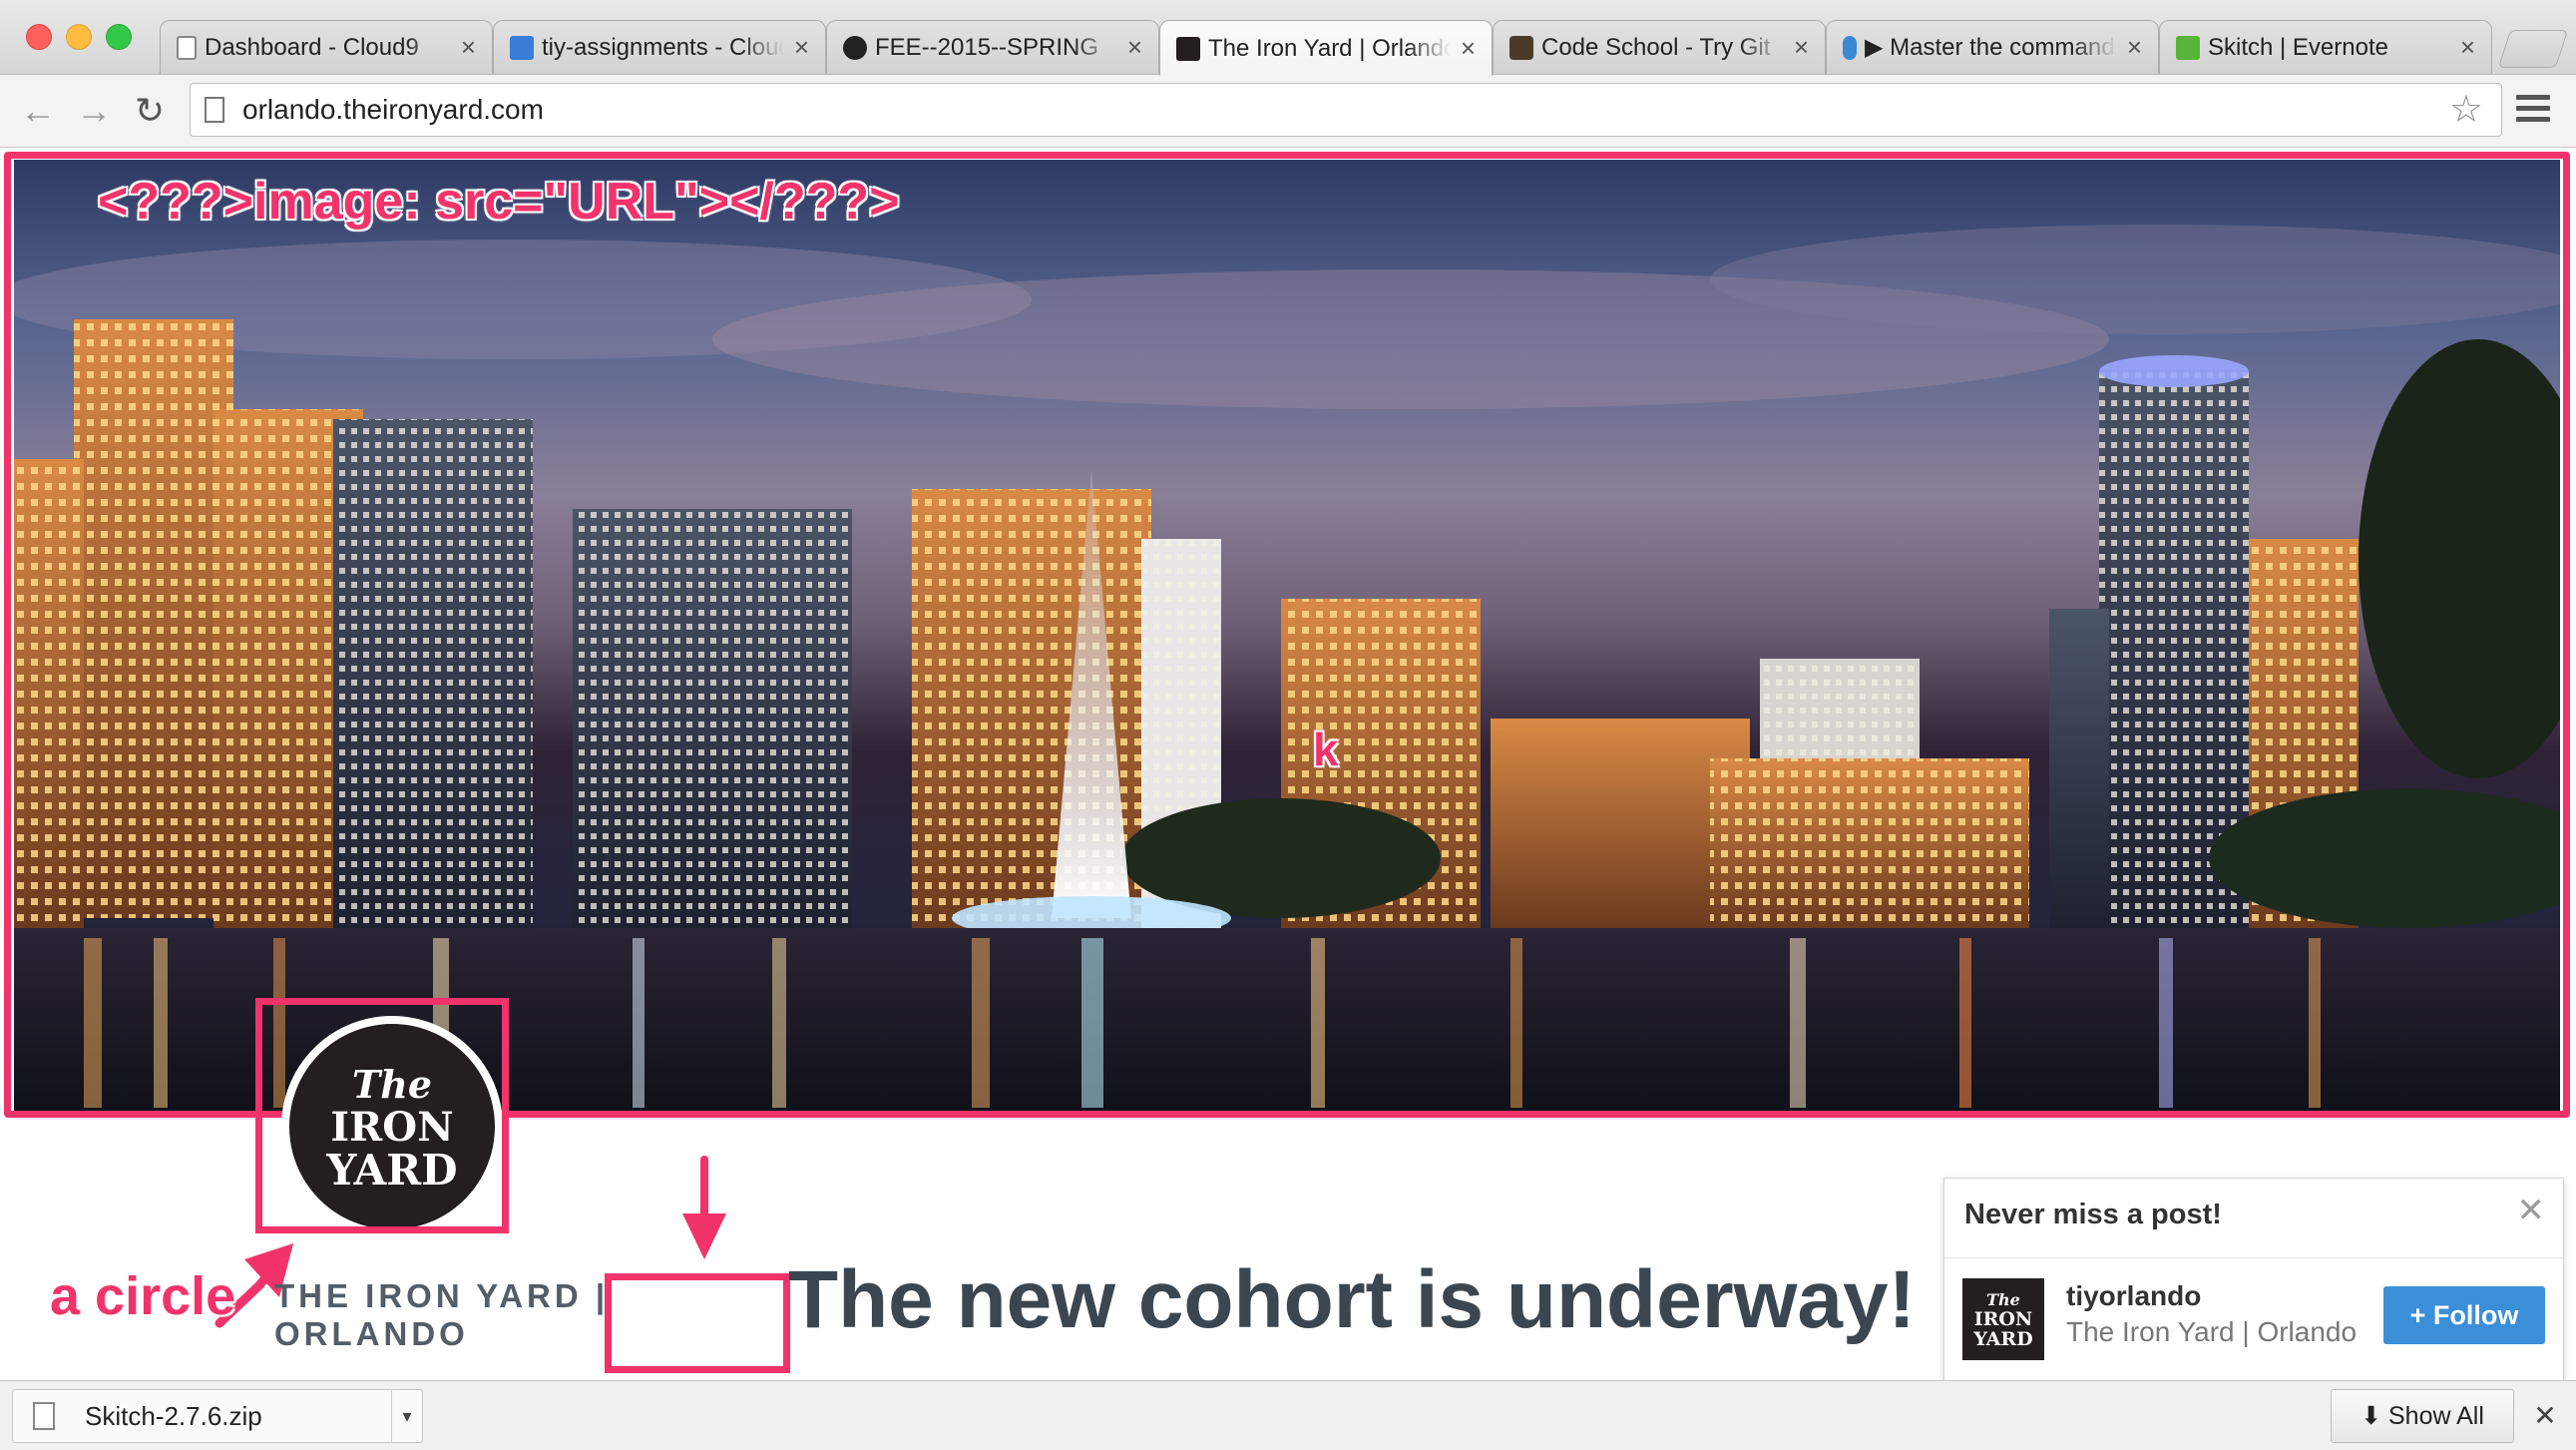 The image size is (2576, 1450). Describe the element at coordinates (1188, 49) in the screenshot. I see `iron-yard-icon` at that location.